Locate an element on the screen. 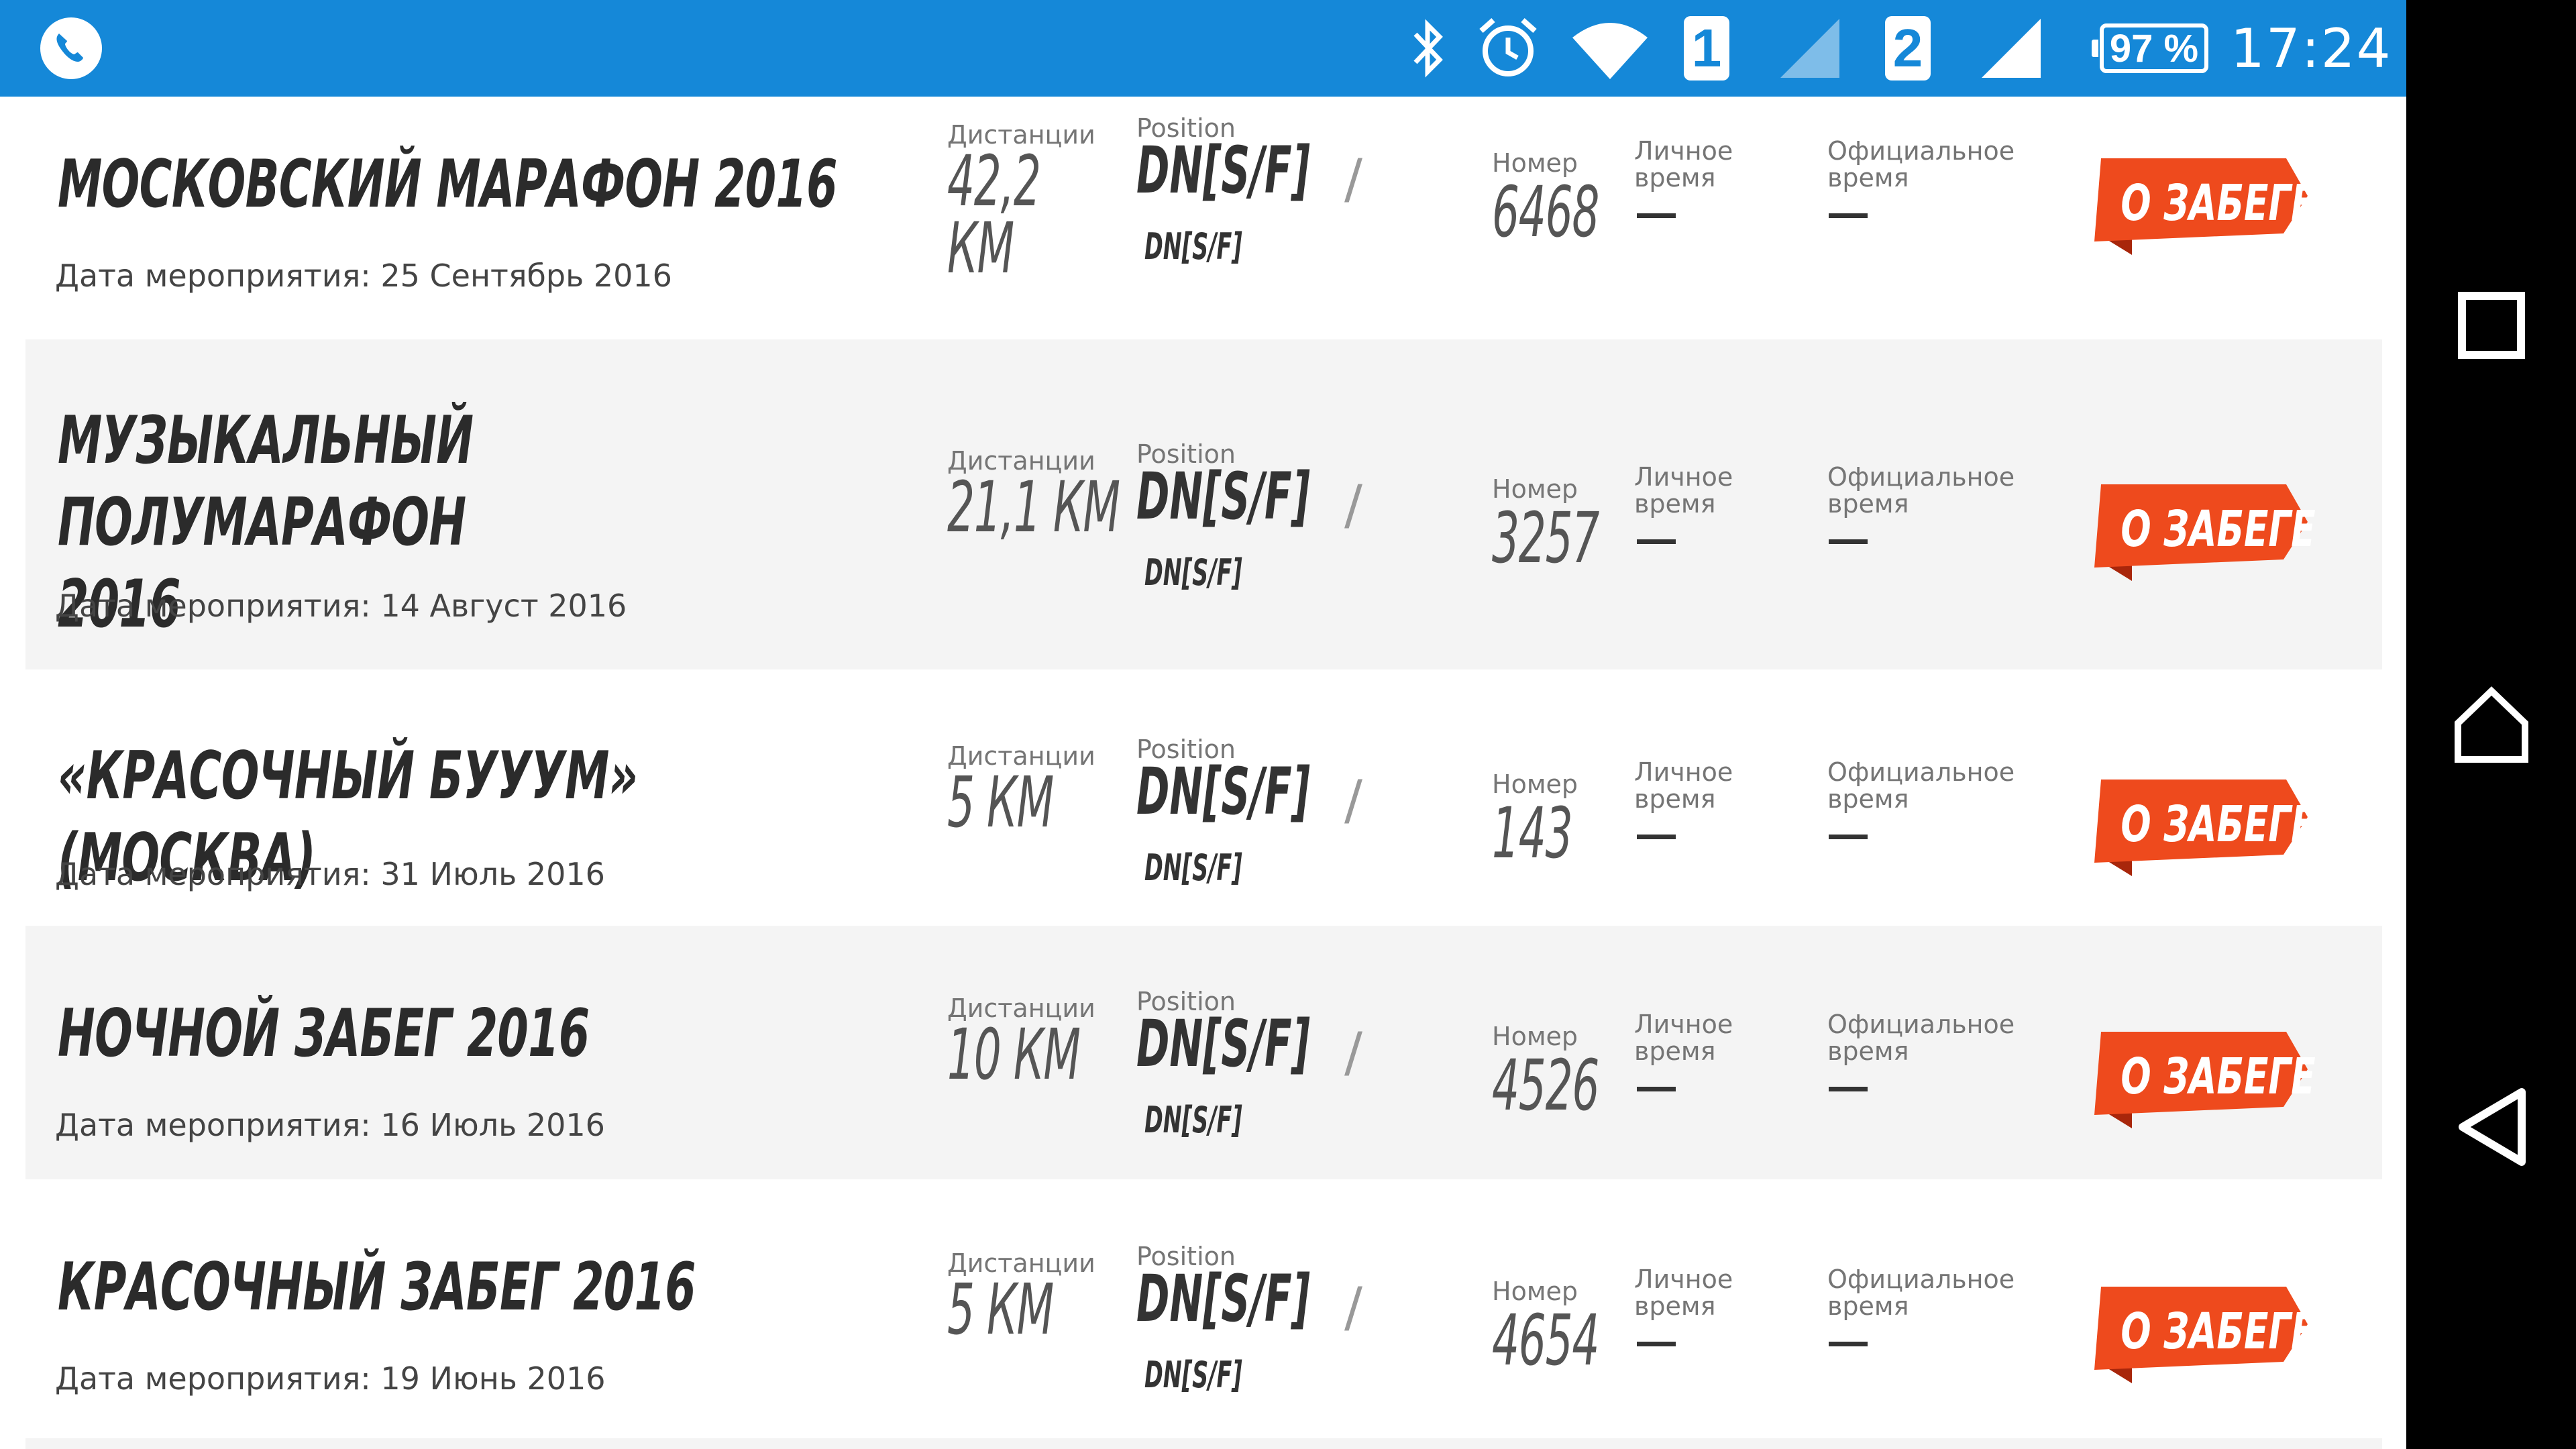 This screenshot has height=1449, width=2576. distance-line: 21,1 КМ is located at coordinates (1033, 507).